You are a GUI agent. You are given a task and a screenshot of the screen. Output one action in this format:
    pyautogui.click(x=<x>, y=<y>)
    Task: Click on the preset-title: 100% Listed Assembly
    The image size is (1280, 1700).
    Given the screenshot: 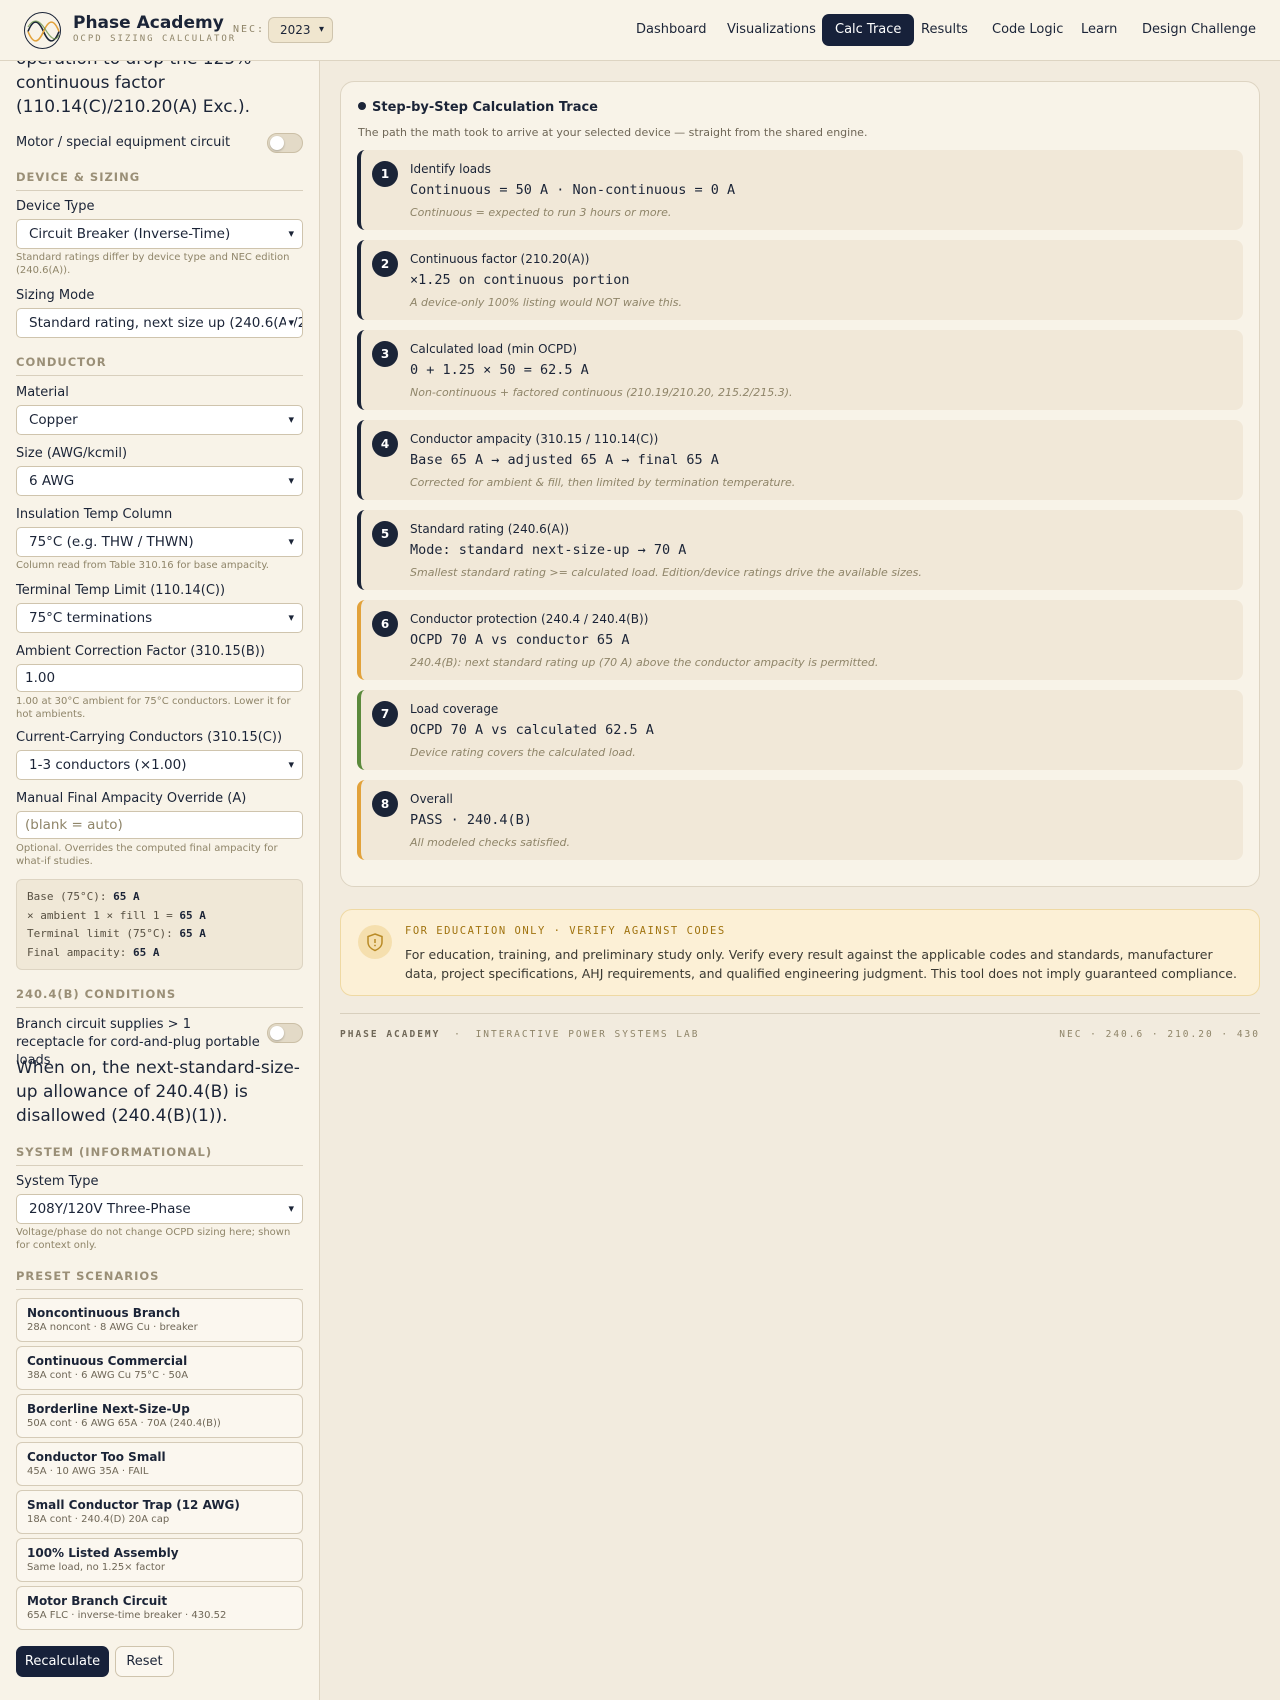 What is the action you would take?
    pyautogui.click(x=103, y=1553)
    